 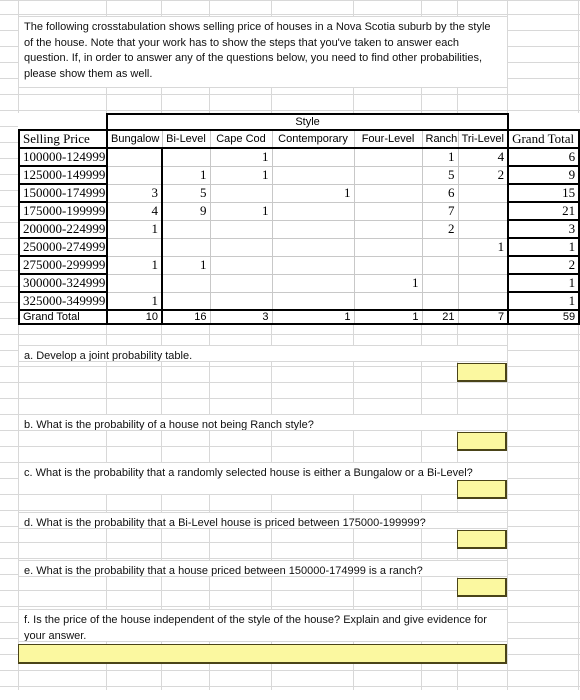 I want to click on answer-cell-f, so click(x=262, y=654).